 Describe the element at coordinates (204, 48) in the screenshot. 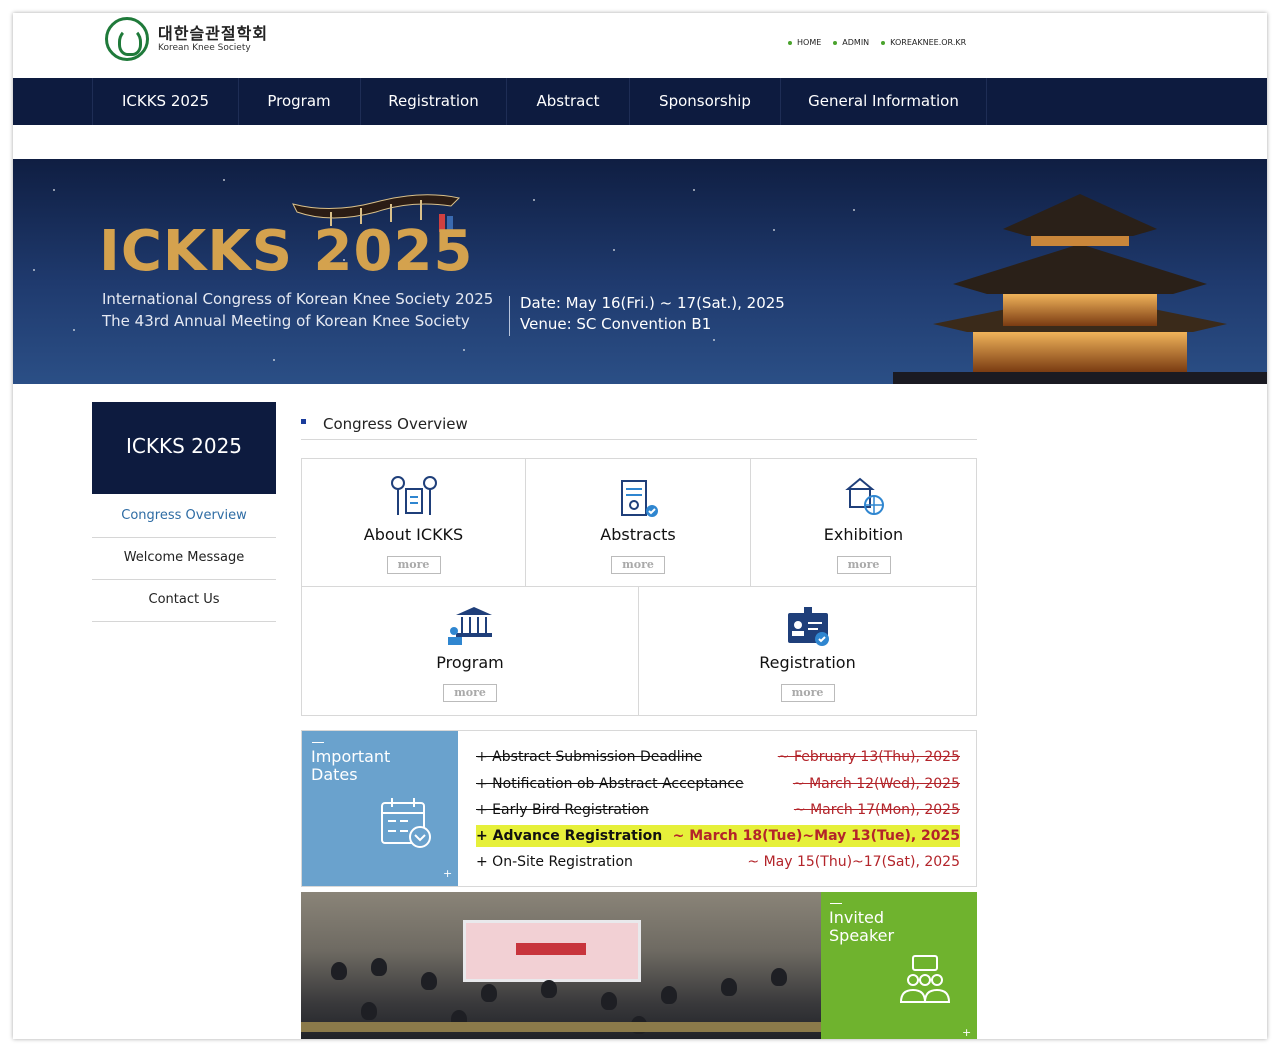

I see `logo-english-name: Korean Knee Society` at that location.